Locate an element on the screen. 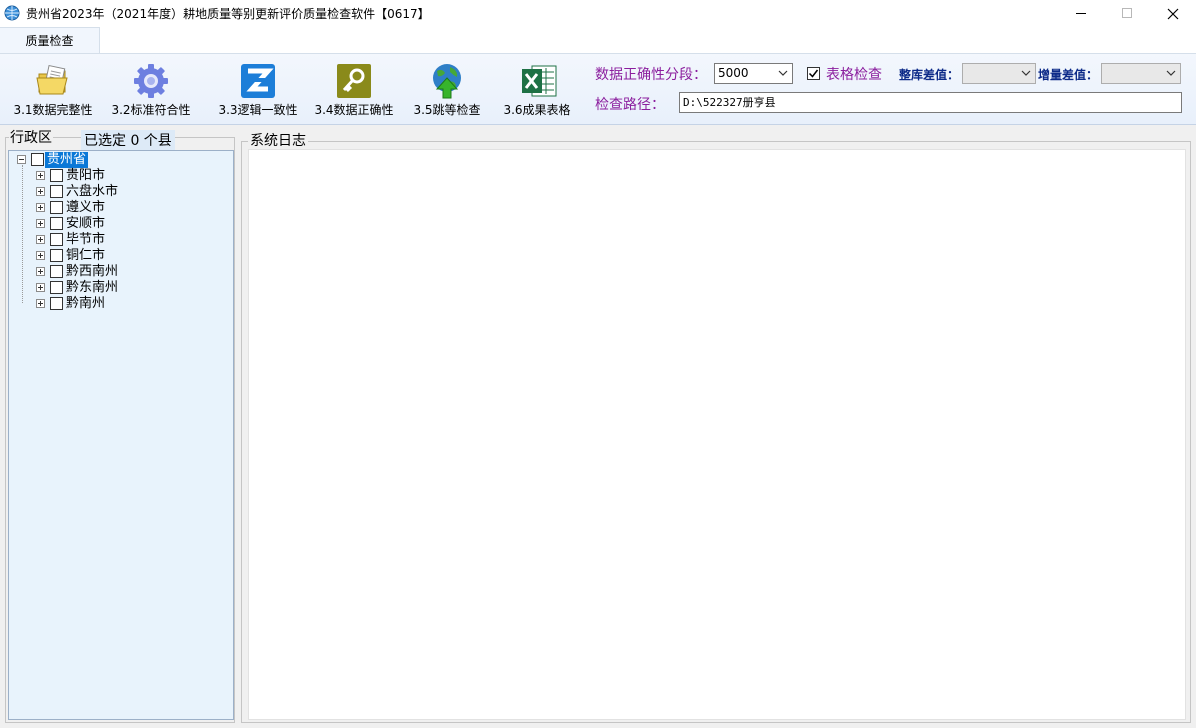  whole-diff-select is located at coordinates (999, 73).